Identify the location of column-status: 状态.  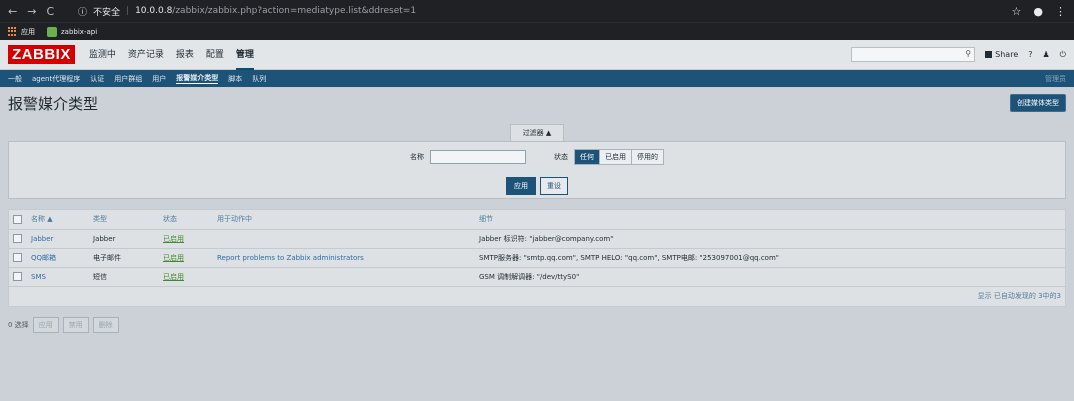
(186, 220).